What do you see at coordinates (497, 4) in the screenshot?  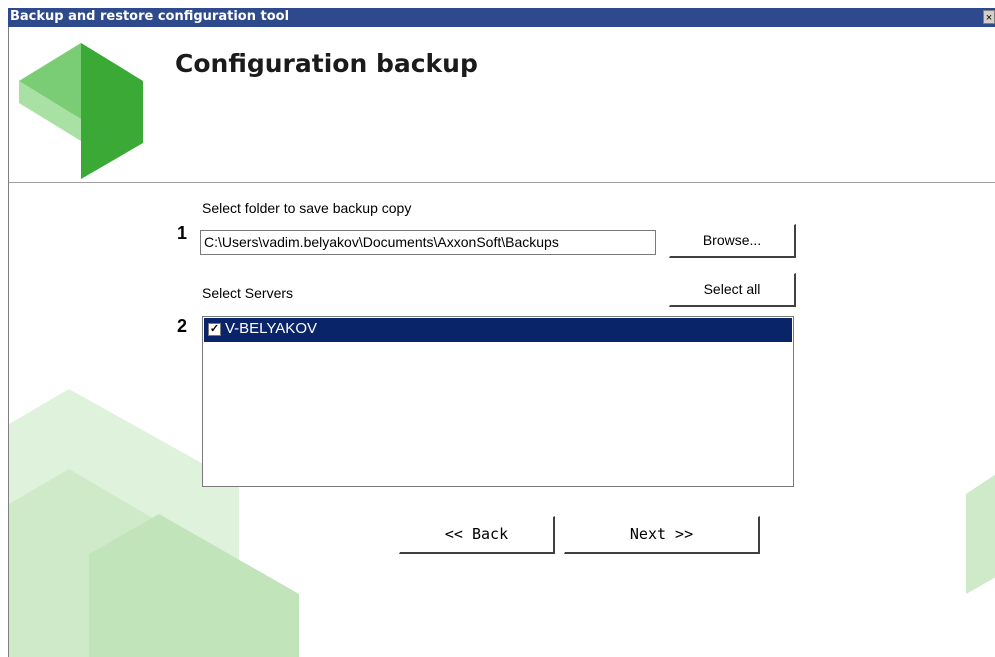 I see `top-strip` at bounding box center [497, 4].